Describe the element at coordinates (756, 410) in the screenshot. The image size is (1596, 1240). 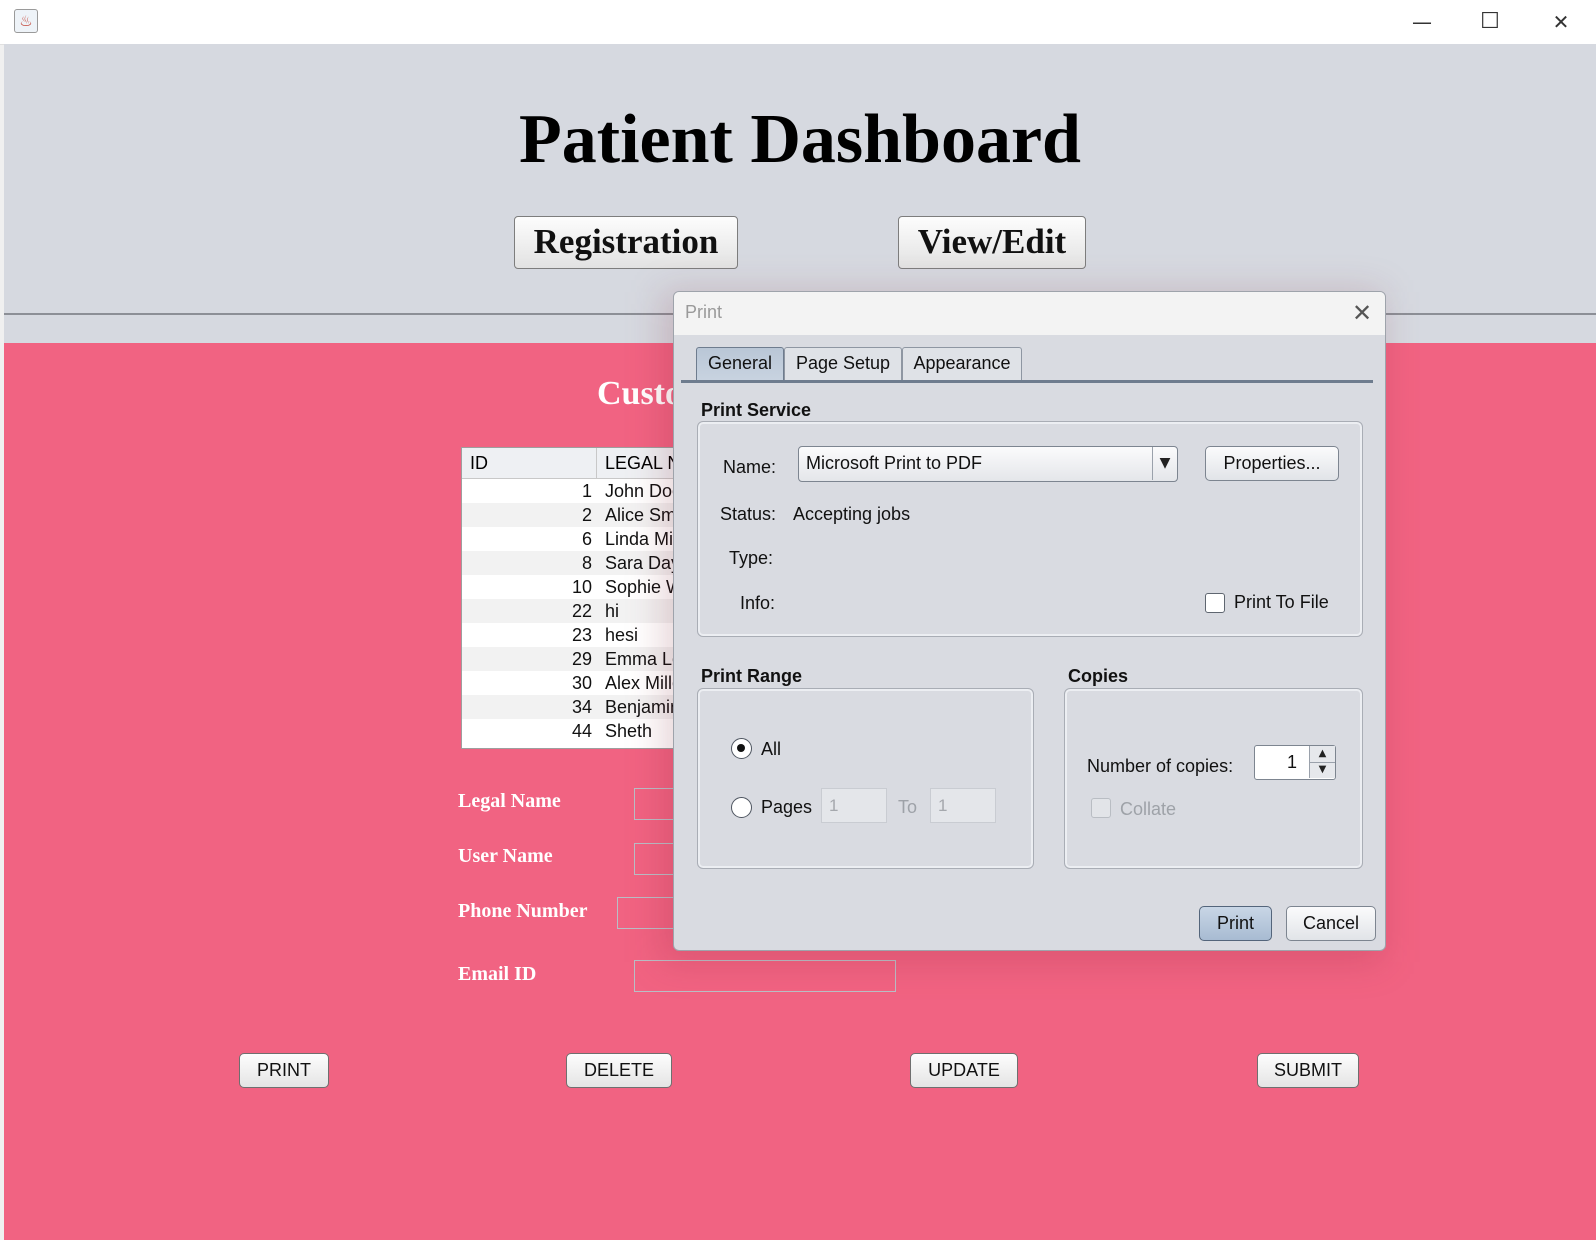
I see `print-service-heading: Print Service` at that location.